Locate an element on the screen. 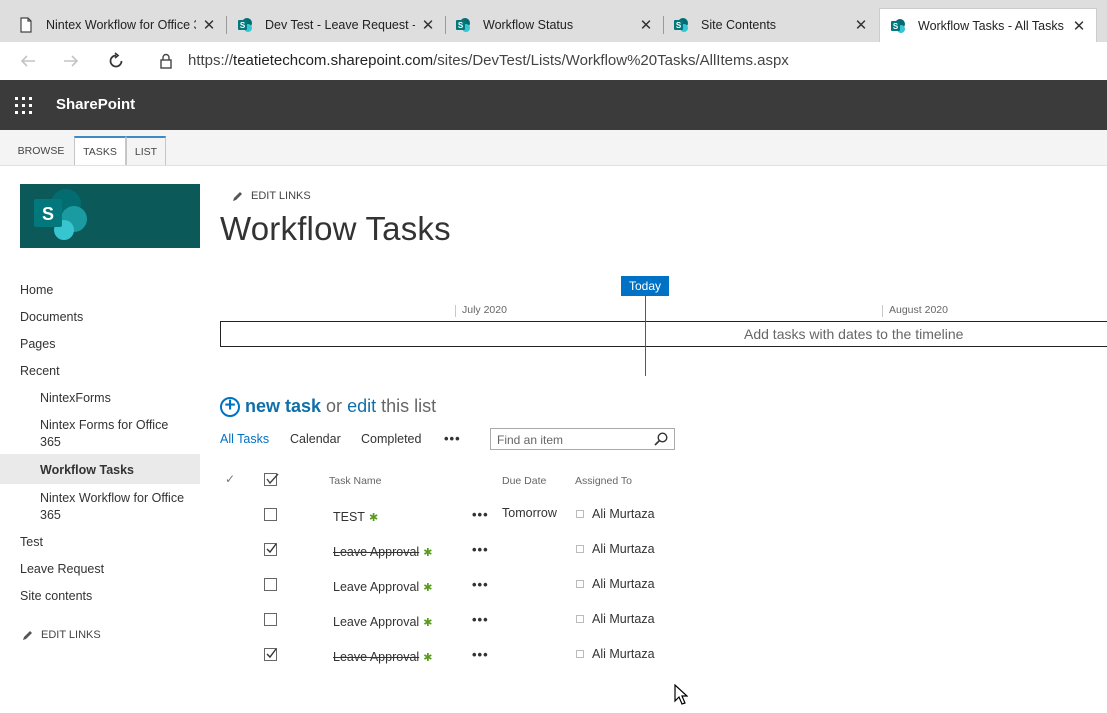 This screenshot has width=1107, height=713. ribbon-tab-browse: BROWSE is located at coordinates (41, 150).